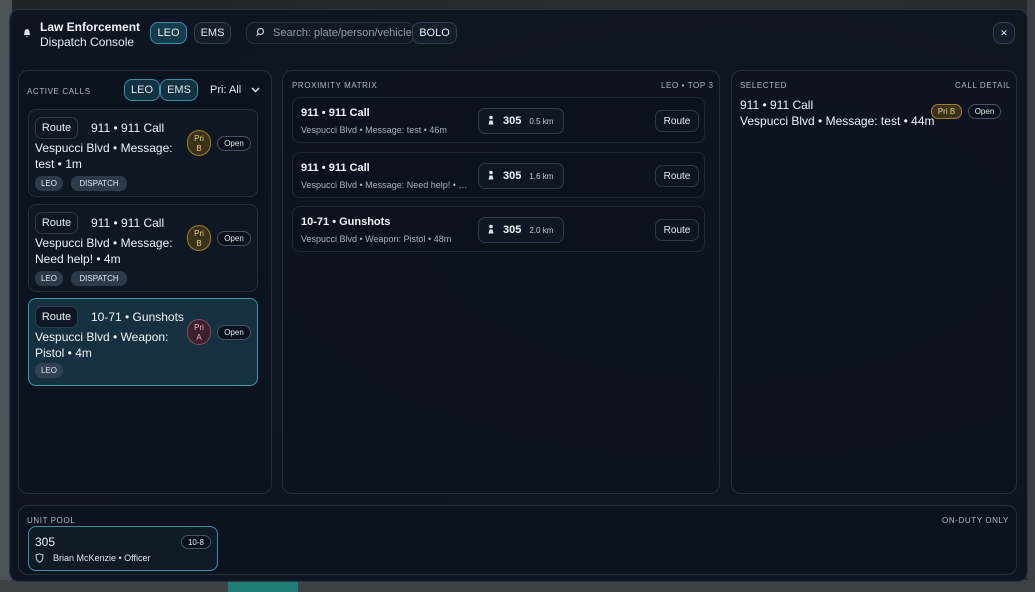 The width and height of the screenshot is (1035, 592). What do you see at coordinates (196, 542) in the screenshot?
I see `unit-status-badge: 10-8` at bounding box center [196, 542].